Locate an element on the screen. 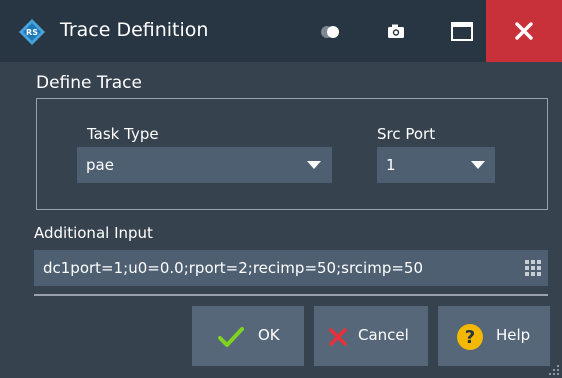 The image size is (562, 378). camera-icon is located at coordinates (396, 32).